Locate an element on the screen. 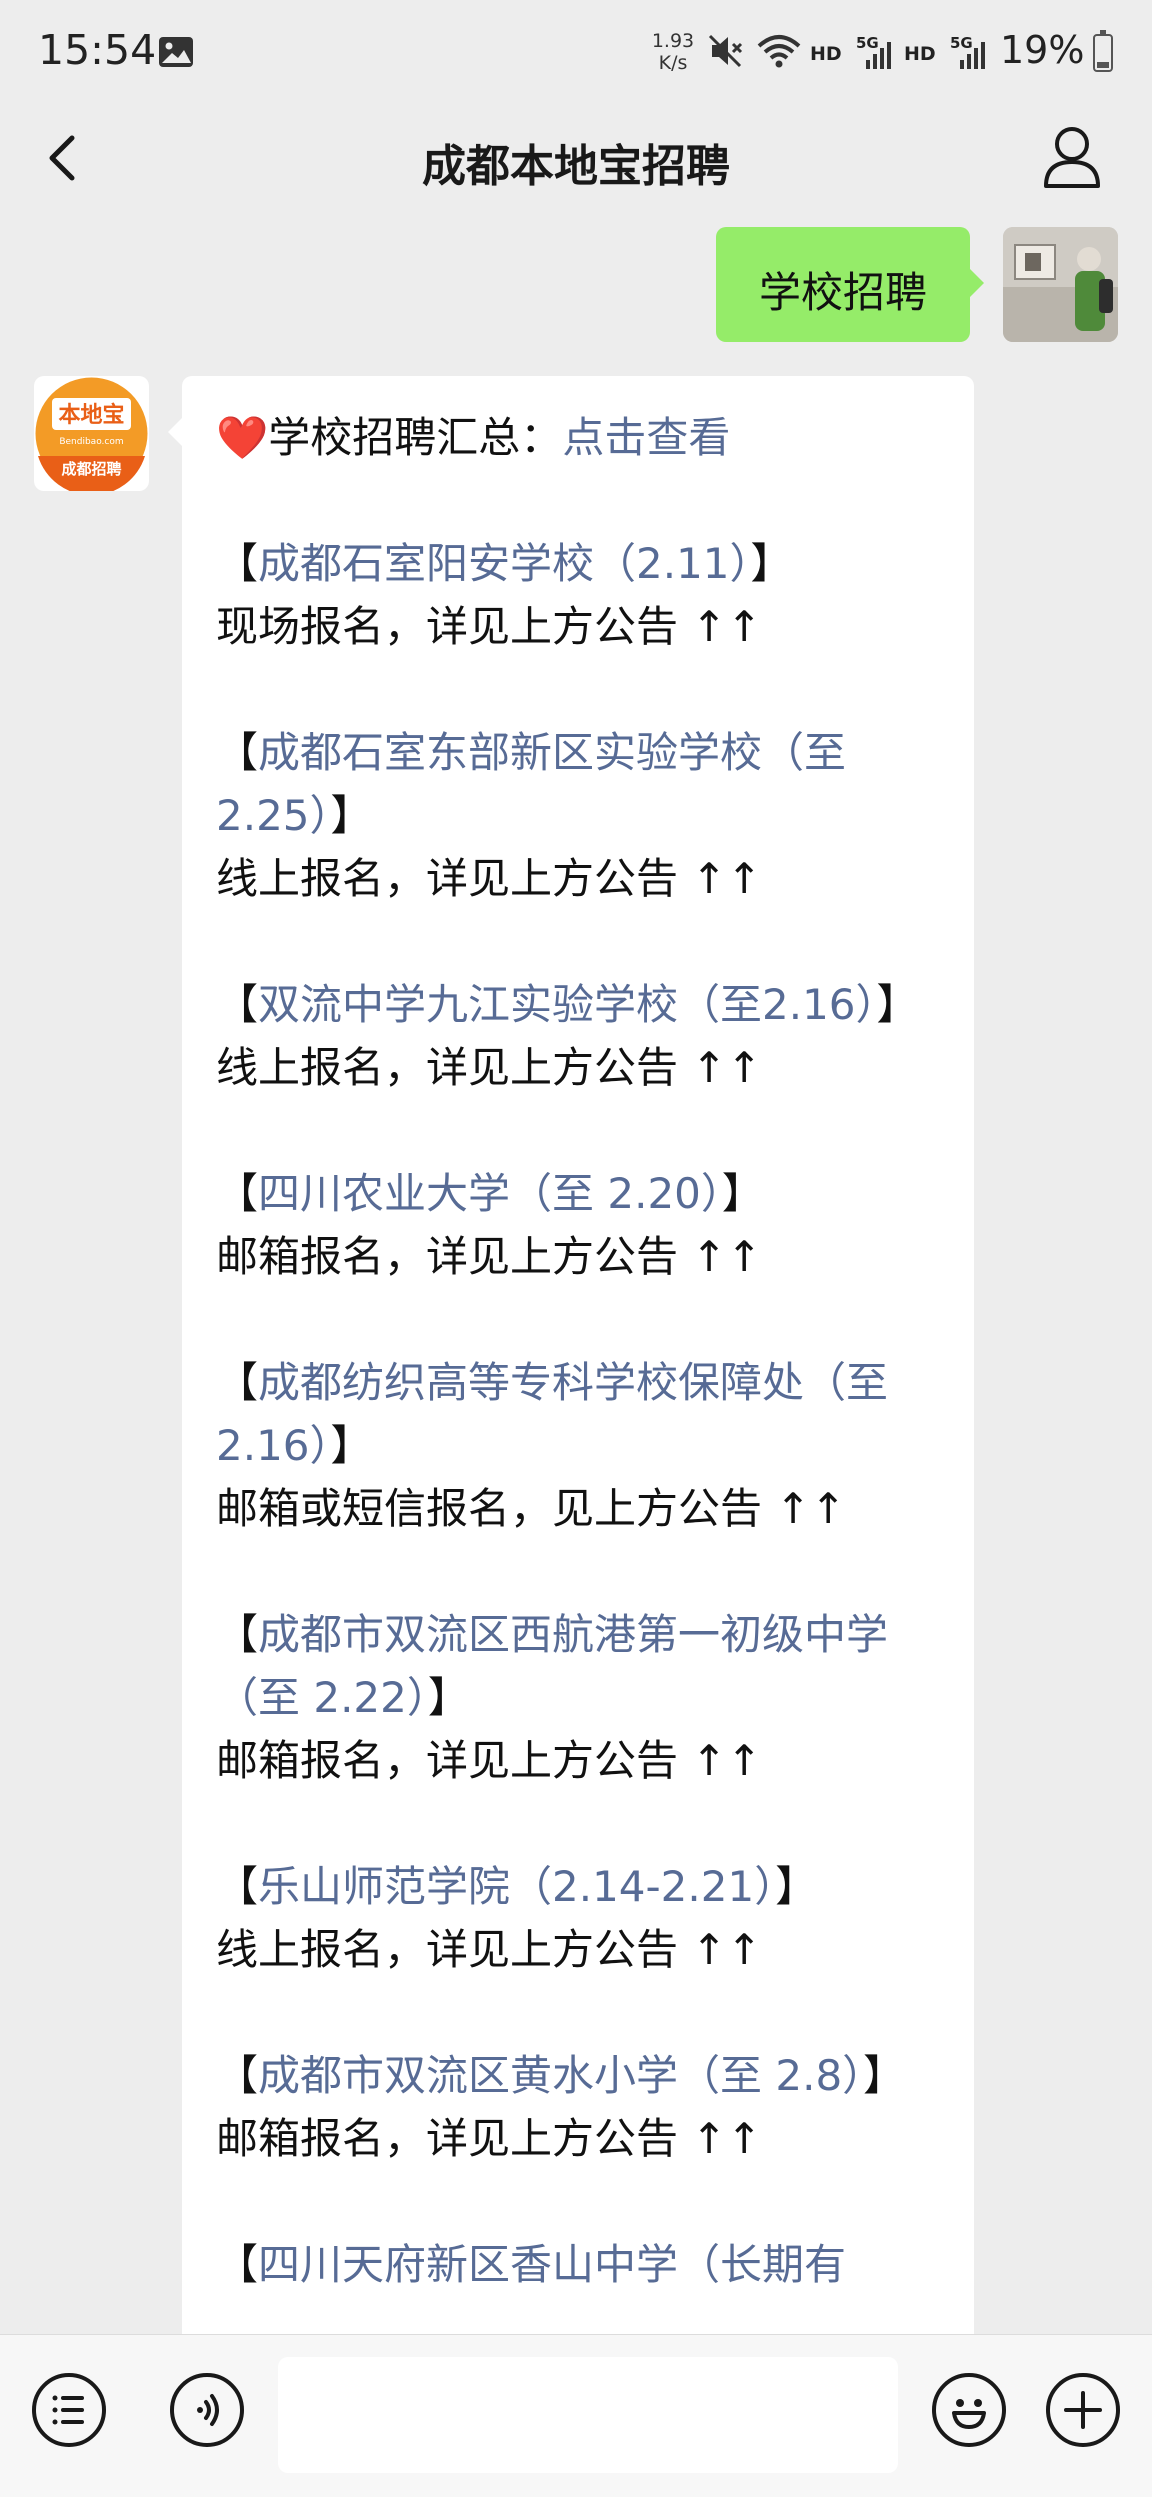 The width and height of the screenshot is (1152, 2497). recruitment-item: 【成都市双流区西航港第一初级中学（至 2.22）】邮箱报名，详见上方公告 ↑↑ is located at coordinates (586, 1697).